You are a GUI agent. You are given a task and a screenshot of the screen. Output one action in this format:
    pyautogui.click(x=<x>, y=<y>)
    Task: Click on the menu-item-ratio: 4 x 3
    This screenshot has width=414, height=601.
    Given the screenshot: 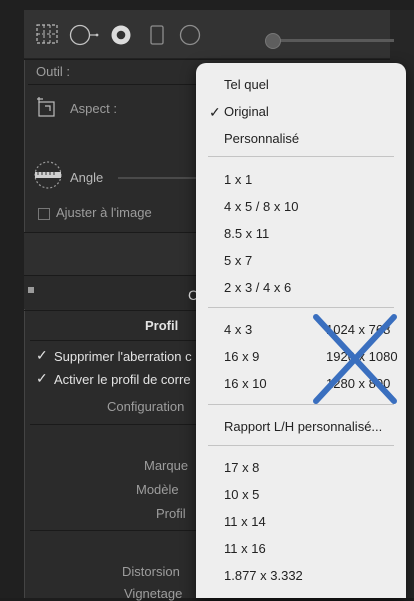 What is the action you would take?
    pyautogui.click(x=238, y=329)
    